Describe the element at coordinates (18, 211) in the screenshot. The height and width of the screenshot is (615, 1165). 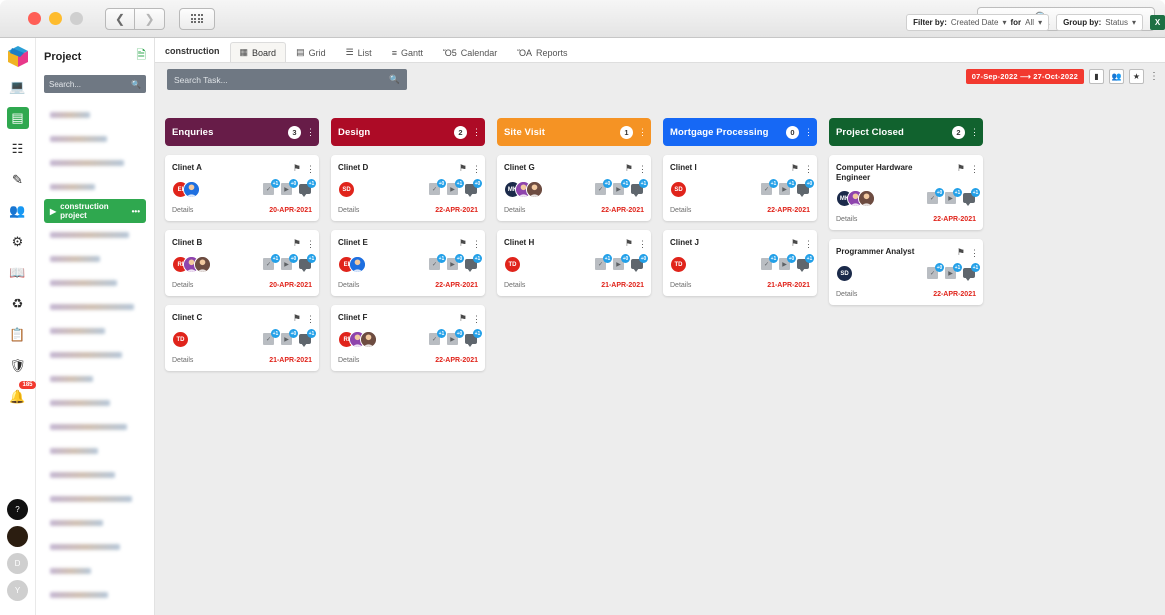
I see `sidebar-item-team: 👥` at that location.